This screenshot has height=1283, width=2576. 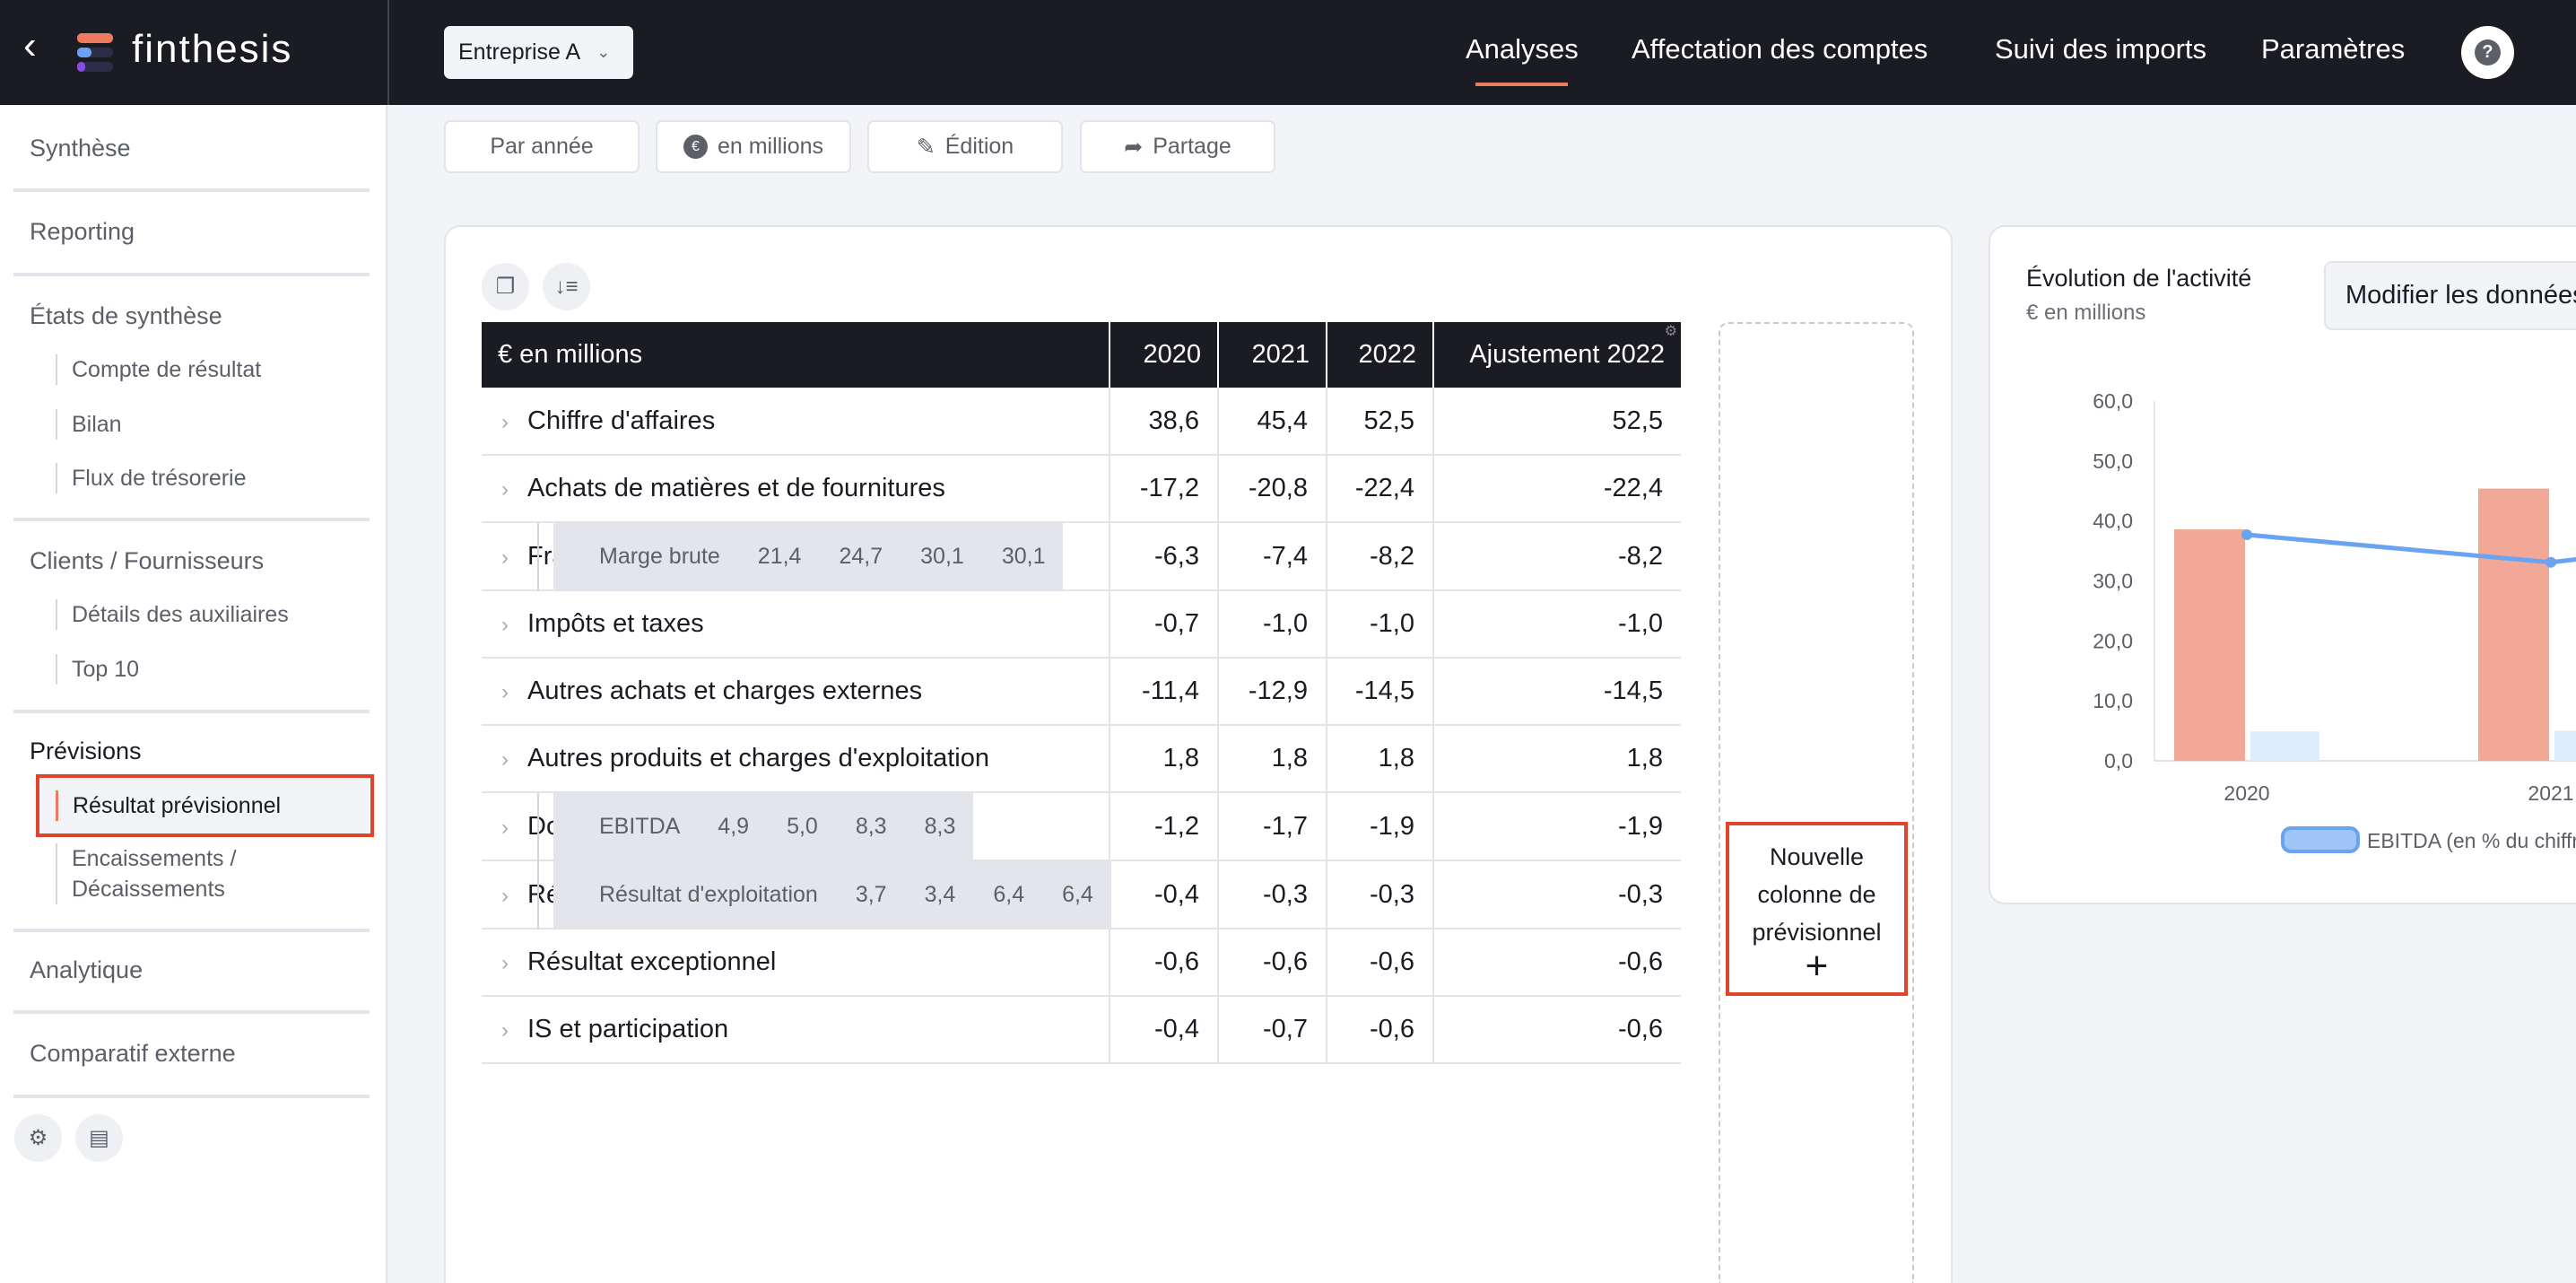 I want to click on cell-value: 24,7, so click(x=860, y=557).